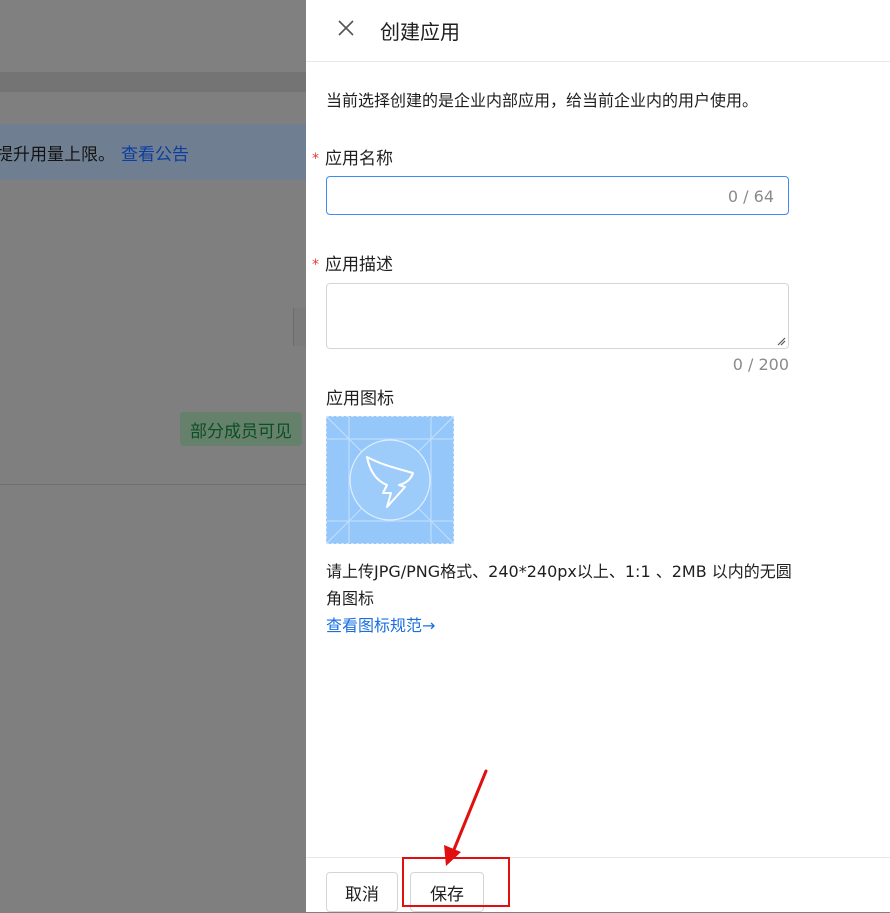 The image size is (890, 913). I want to click on app-description-counter: 0 / 200, so click(760, 364).